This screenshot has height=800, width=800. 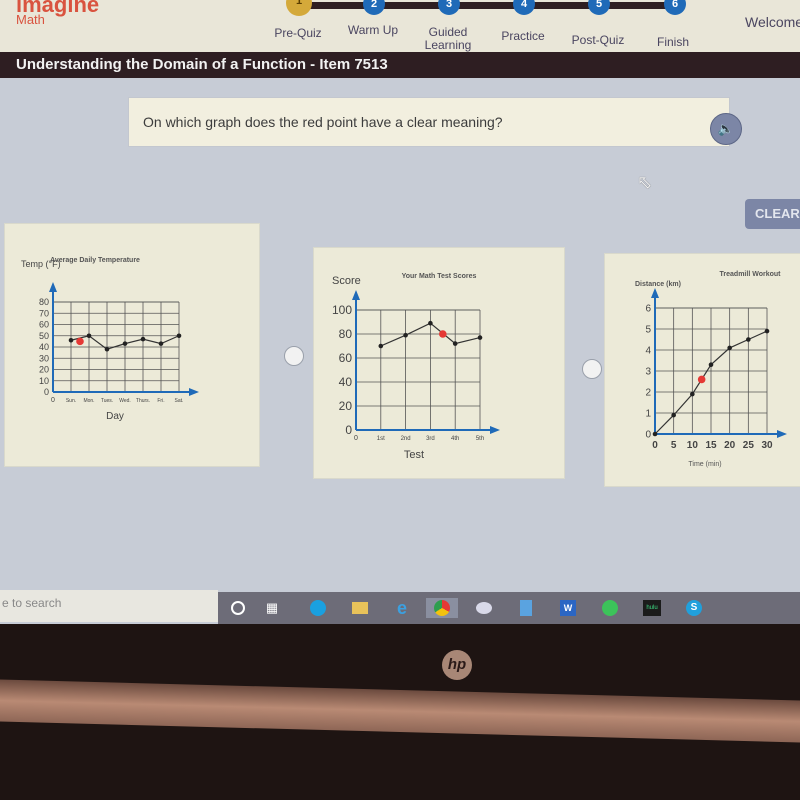 I want to click on step-6-label: Finish, so click(x=672, y=42).